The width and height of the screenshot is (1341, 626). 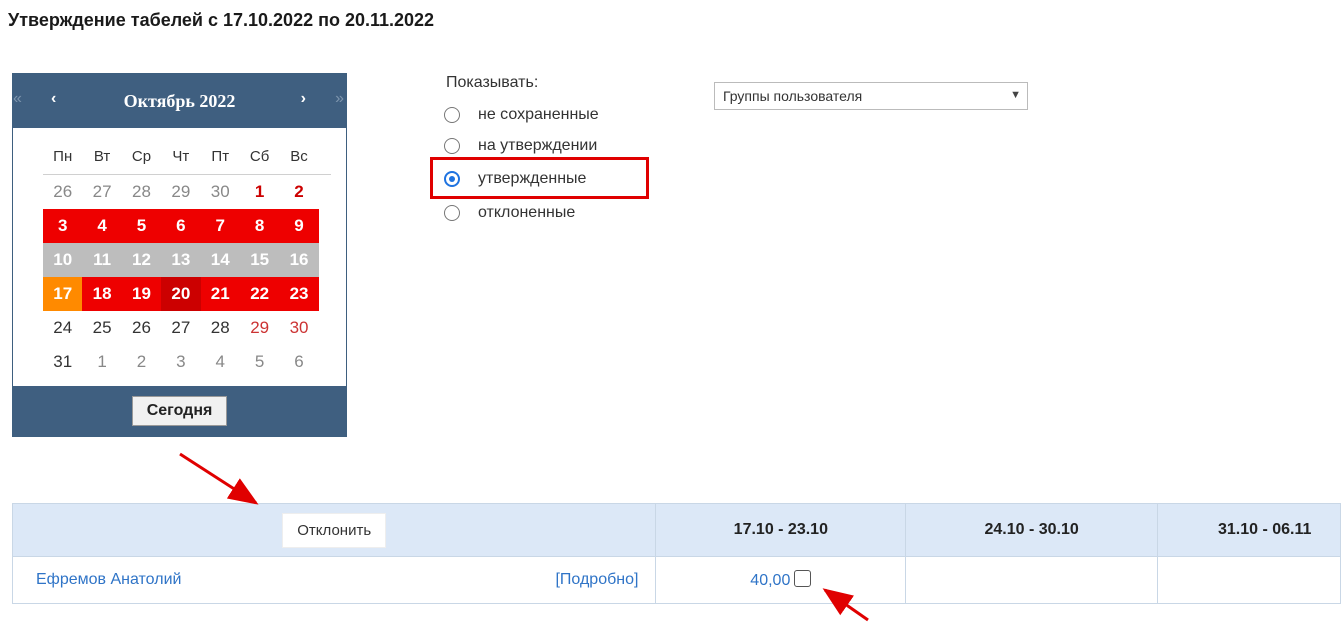 What do you see at coordinates (845, 605) in the screenshot?
I see `arrow-to-checkbox-icon` at bounding box center [845, 605].